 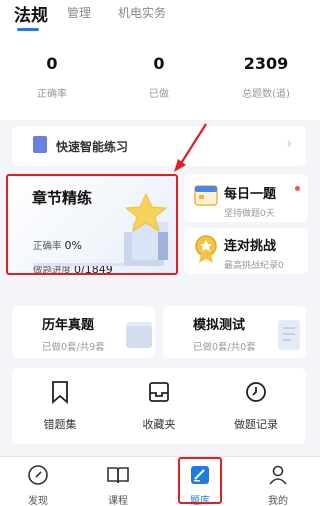 I want to click on past-exams-card: 历年真题 已做0套/共9套, so click(x=83, y=332).